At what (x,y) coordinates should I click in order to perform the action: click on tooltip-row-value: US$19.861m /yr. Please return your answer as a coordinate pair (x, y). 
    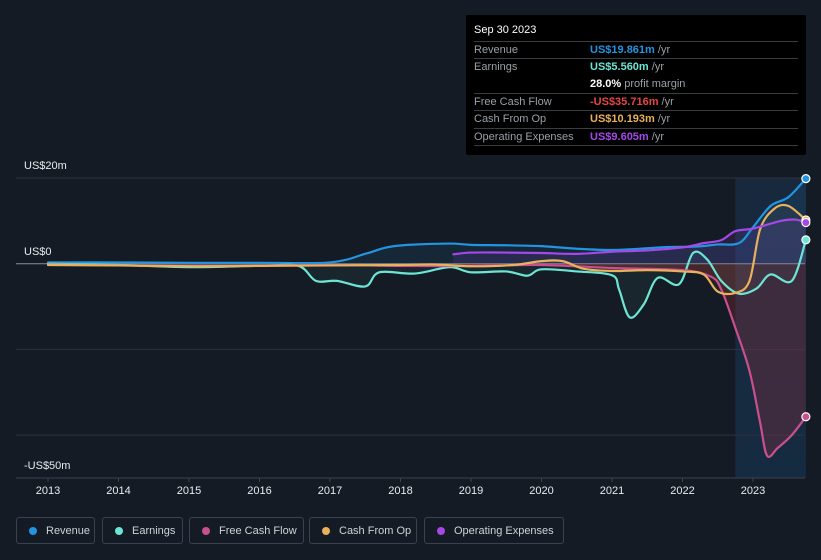
    Looking at the image, I should click on (630, 50).